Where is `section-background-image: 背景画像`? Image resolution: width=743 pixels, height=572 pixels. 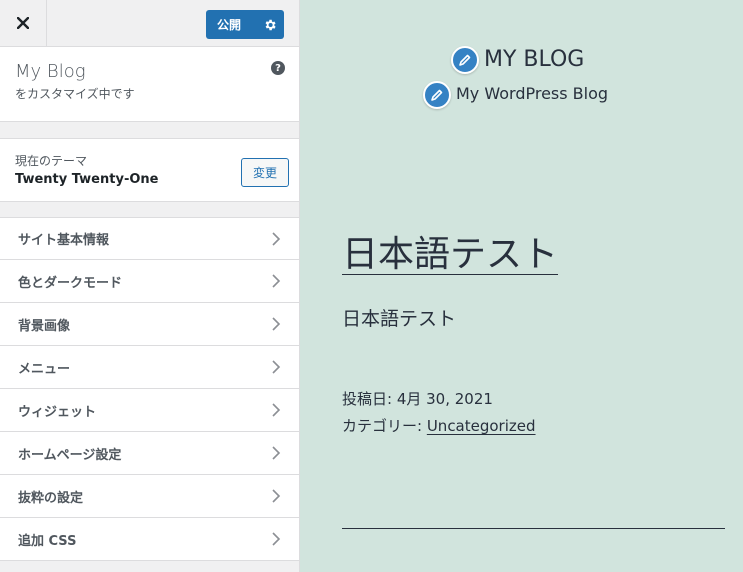 section-background-image: 背景画像 is located at coordinates (149, 324).